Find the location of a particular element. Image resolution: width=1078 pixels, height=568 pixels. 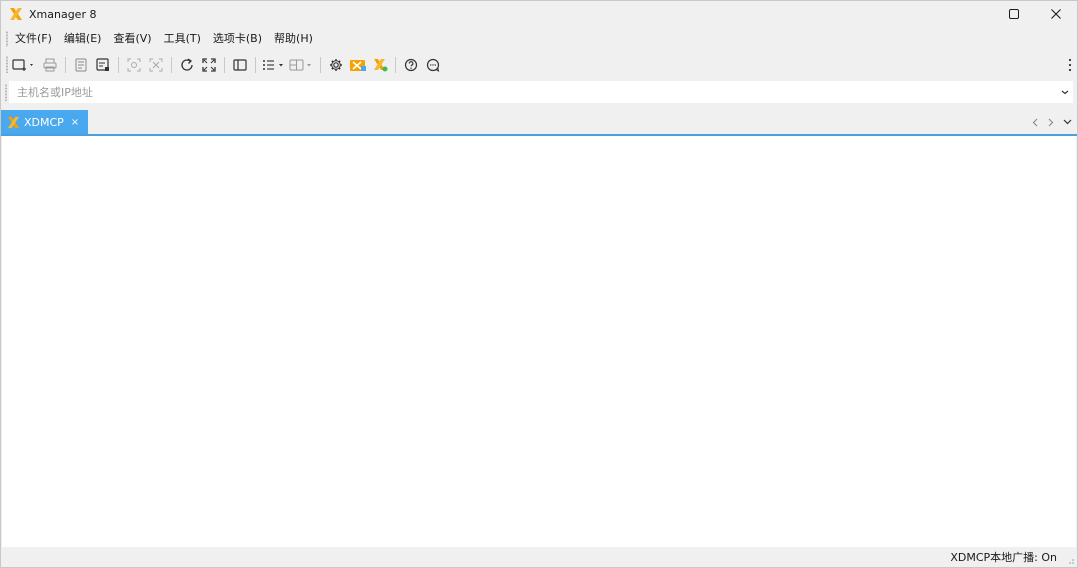

maximize-icon is located at coordinates (1014, 14).